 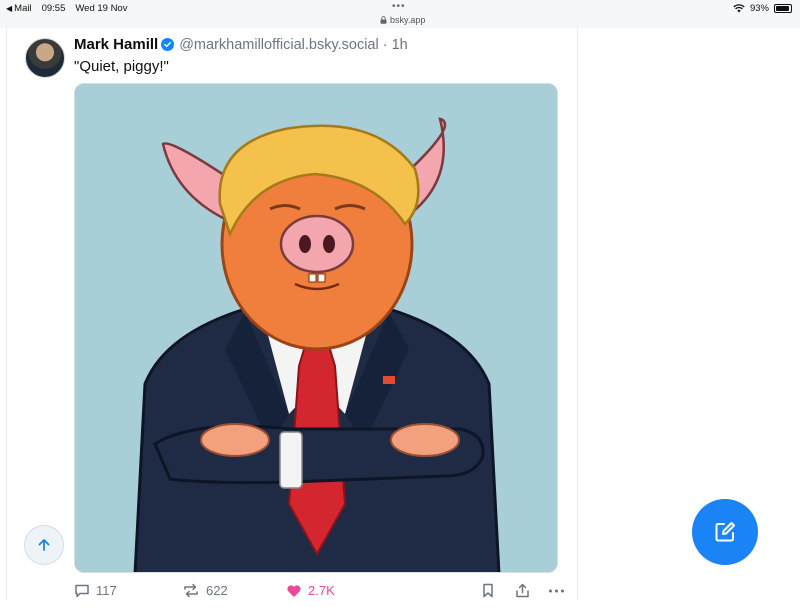 I want to click on reply-icon, so click(x=82, y=591).